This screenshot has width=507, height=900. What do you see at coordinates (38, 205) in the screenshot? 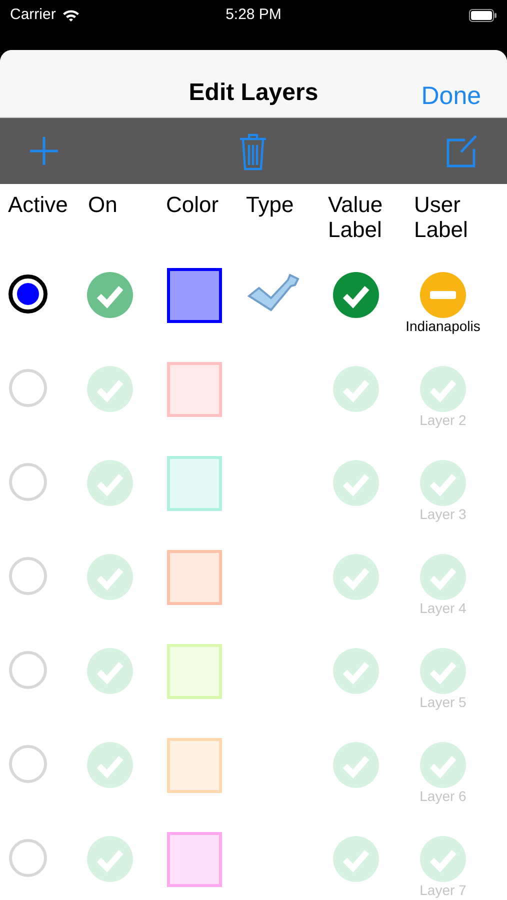
I see `column-header: Active` at bounding box center [38, 205].